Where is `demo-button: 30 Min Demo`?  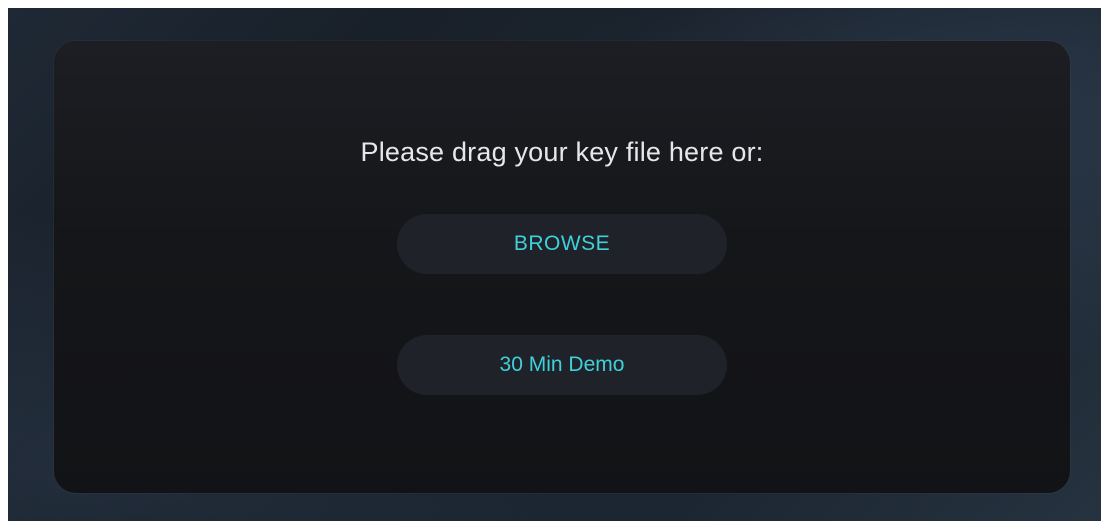
demo-button: 30 Min Demo is located at coordinates (562, 365).